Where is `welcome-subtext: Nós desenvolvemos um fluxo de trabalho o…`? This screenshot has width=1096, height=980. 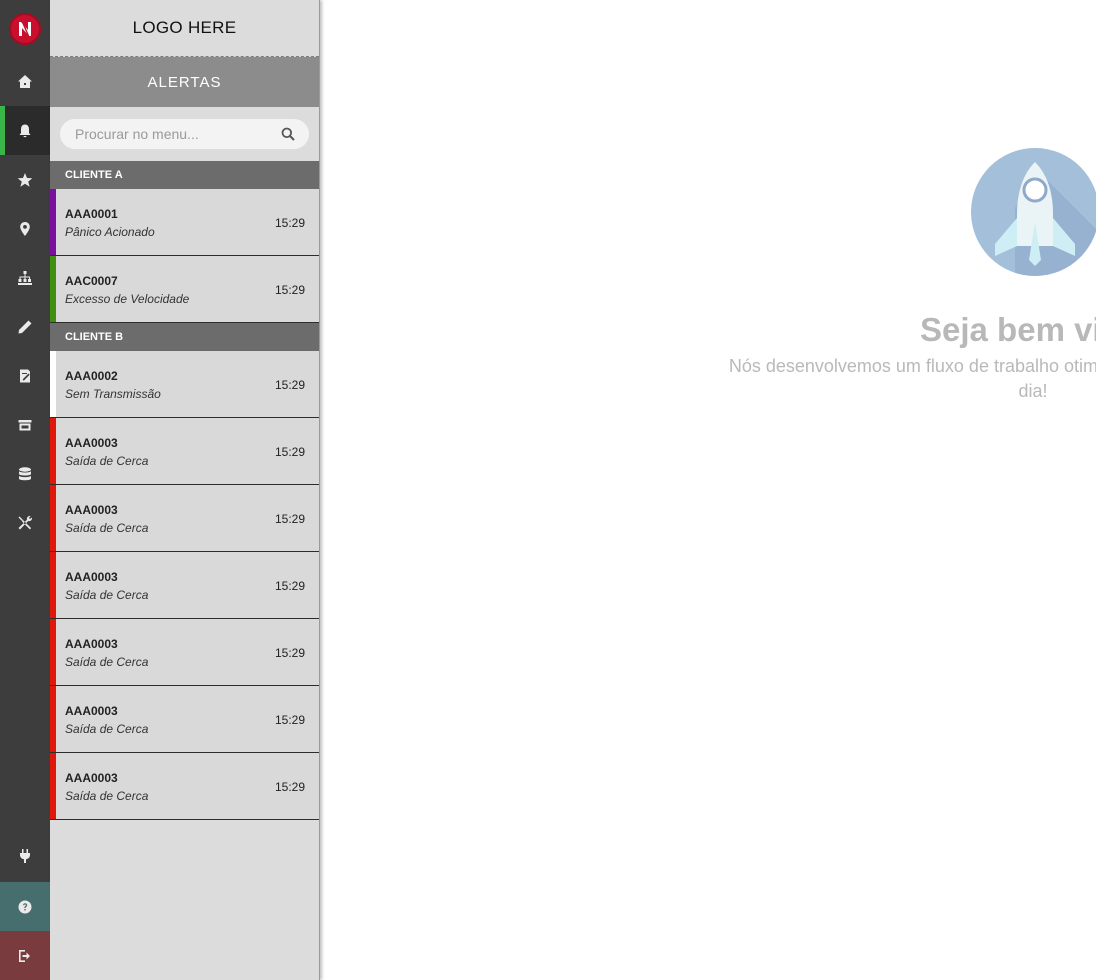 welcome-subtext: Nós desenvolvemos um fluxo de trabalho o… is located at coordinates (912, 378).